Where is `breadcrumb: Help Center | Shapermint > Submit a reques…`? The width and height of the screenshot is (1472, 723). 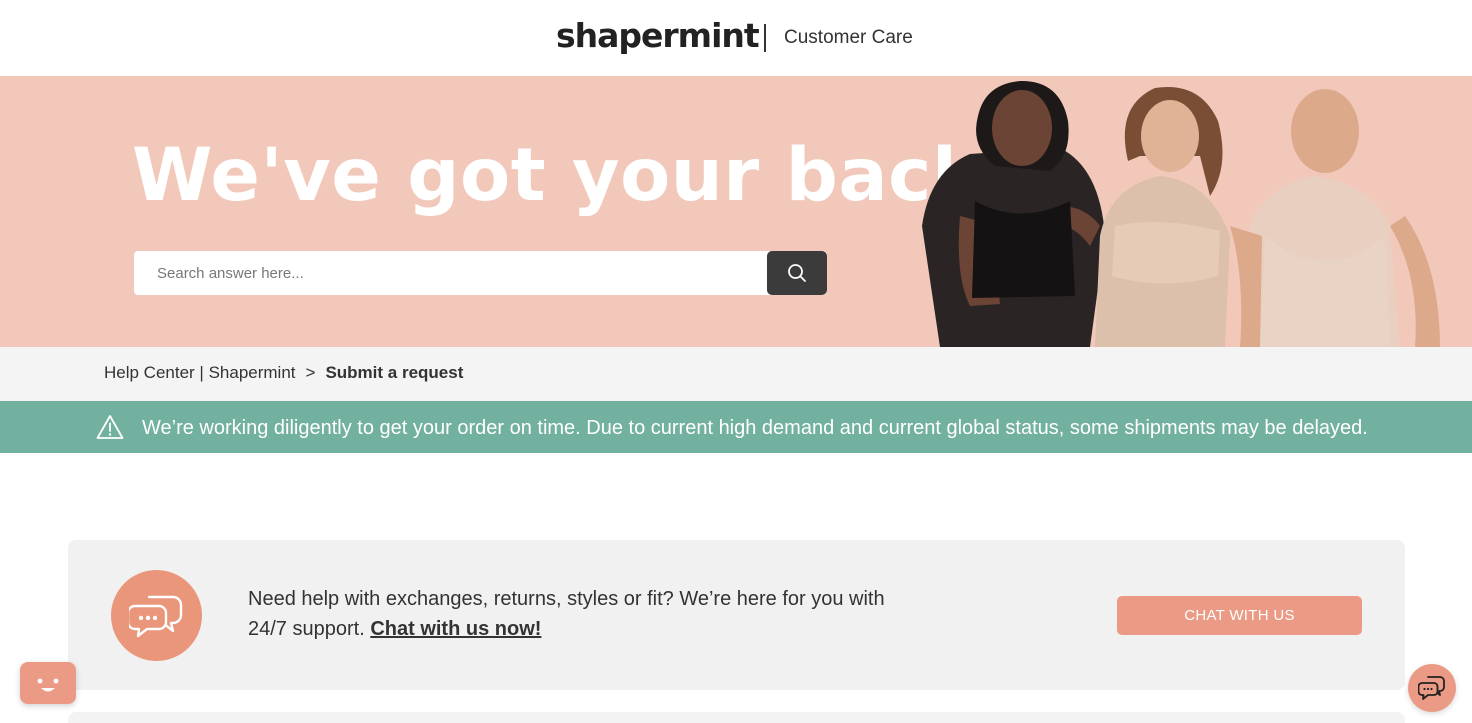
breadcrumb: Help Center | Shapermint > Submit a reques… is located at coordinates (283, 373).